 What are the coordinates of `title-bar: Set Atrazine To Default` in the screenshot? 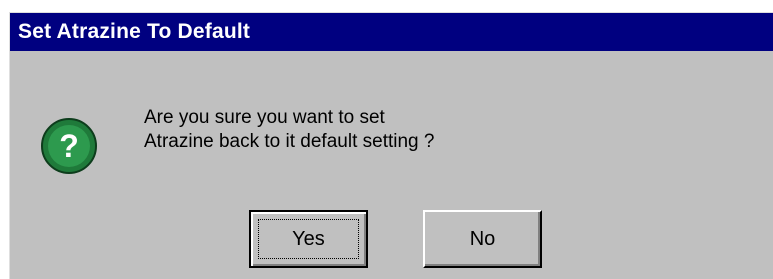 It's located at (391, 32).